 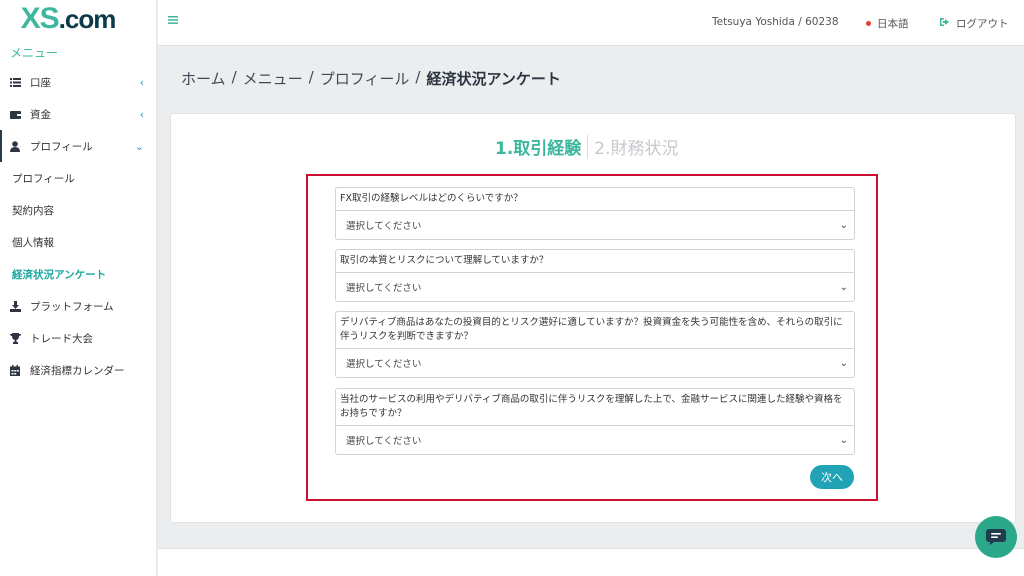 I want to click on logout-button: ログアウト, so click(x=974, y=23).